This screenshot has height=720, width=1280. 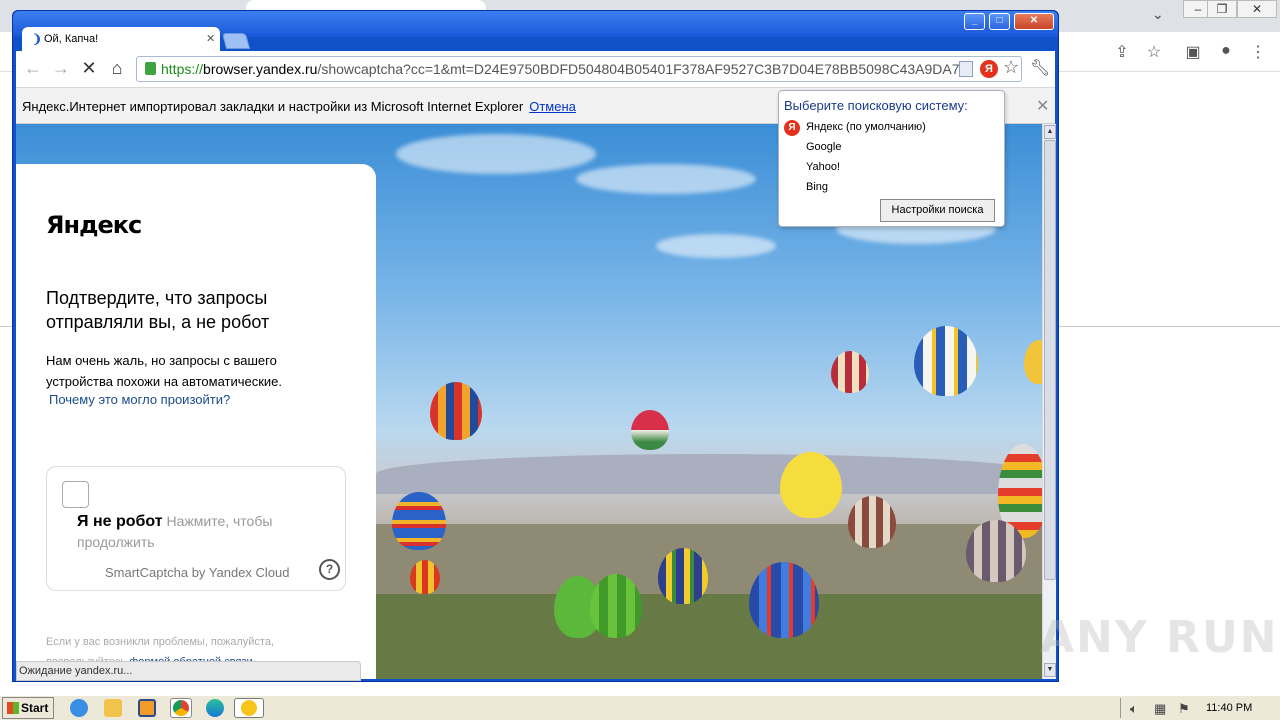 I want to click on infobar-close-icon: ✕, so click(x=1042, y=106).